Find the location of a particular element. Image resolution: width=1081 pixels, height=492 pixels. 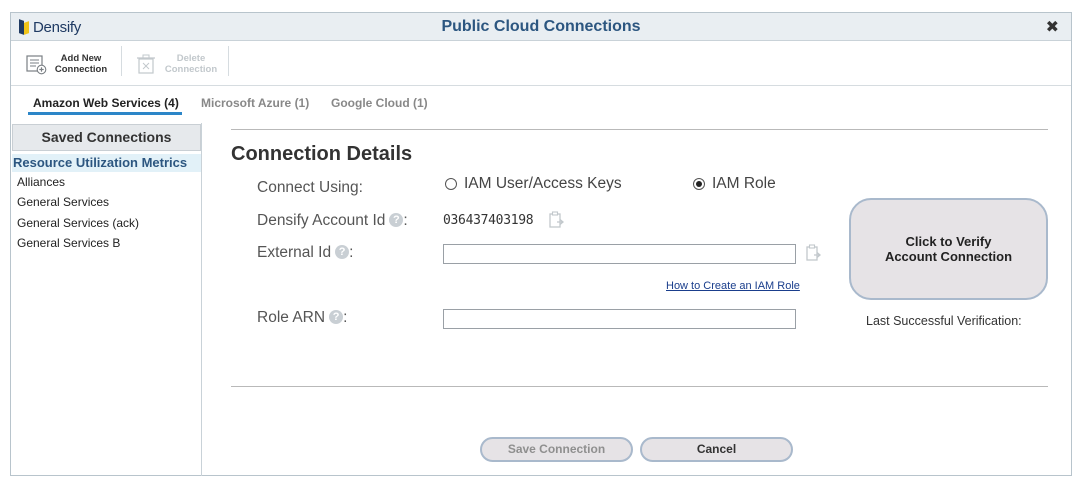

role-arn-input is located at coordinates (619, 319).